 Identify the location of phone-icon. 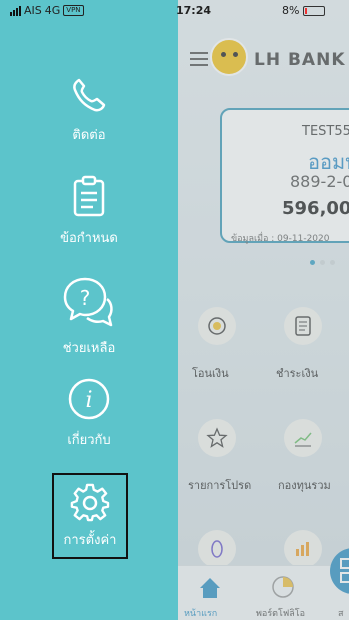
(89, 95).